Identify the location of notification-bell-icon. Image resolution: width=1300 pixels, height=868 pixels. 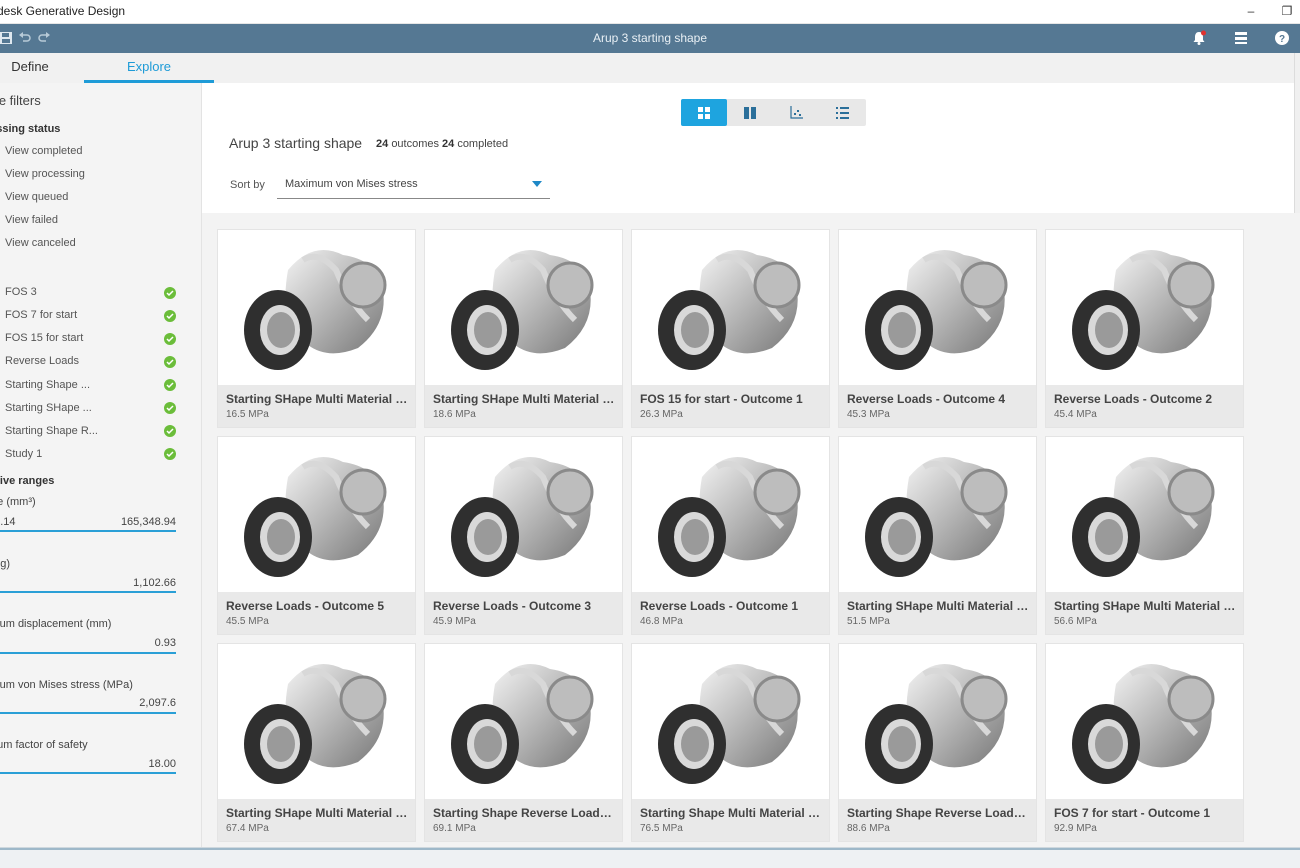
(1199, 38).